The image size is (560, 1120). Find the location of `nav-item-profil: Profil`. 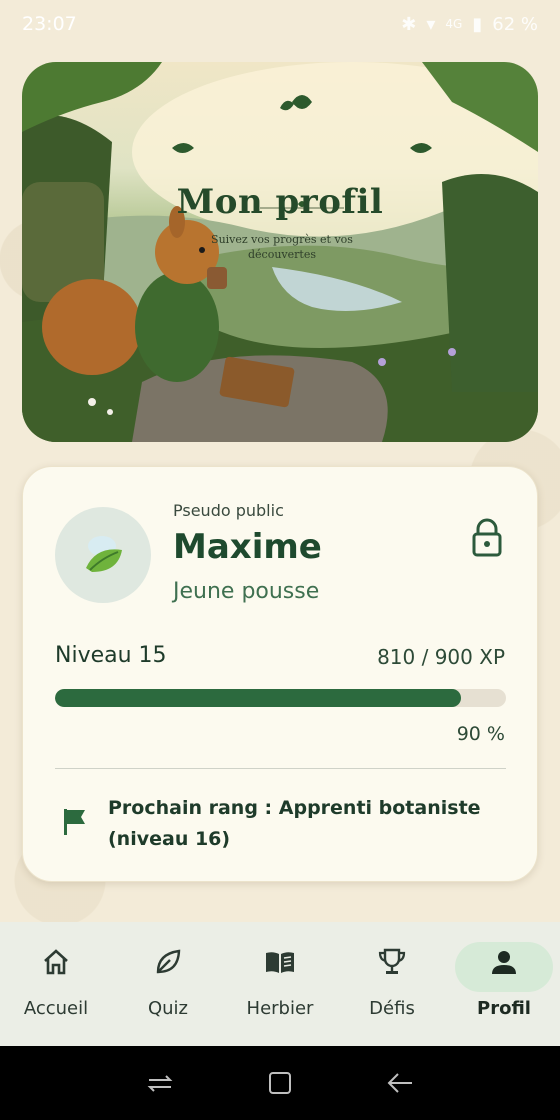

nav-item-profil: Profil is located at coordinates (504, 984).